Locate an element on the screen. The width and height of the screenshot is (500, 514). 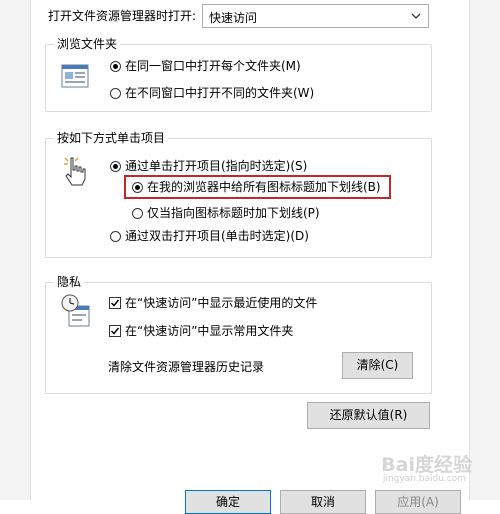
open-in-value: 快速访问 is located at coordinates (233, 18).